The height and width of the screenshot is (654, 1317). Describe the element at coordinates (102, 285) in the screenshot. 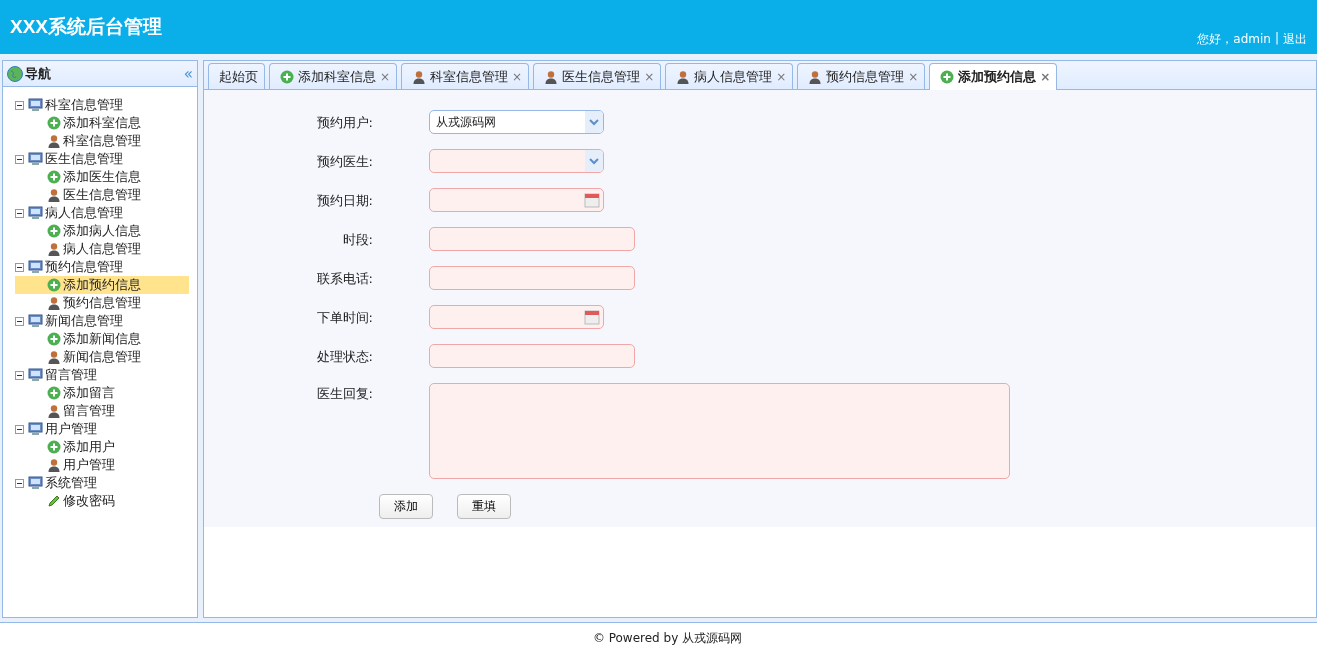

I see `tree-item: 添加预约信息` at that location.